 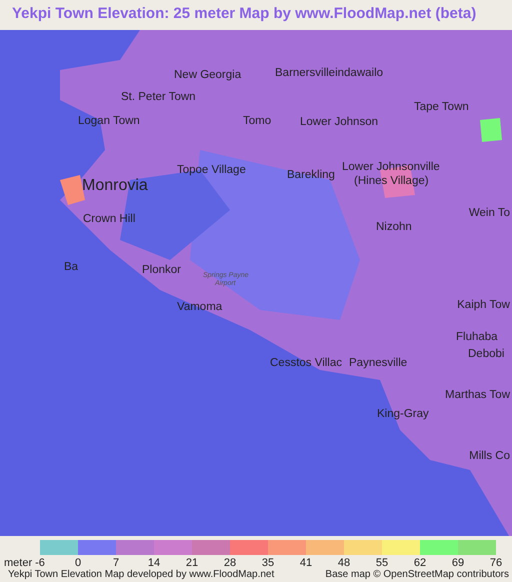 I want to click on place-label: Lower Johnson, so click(x=339, y=122).